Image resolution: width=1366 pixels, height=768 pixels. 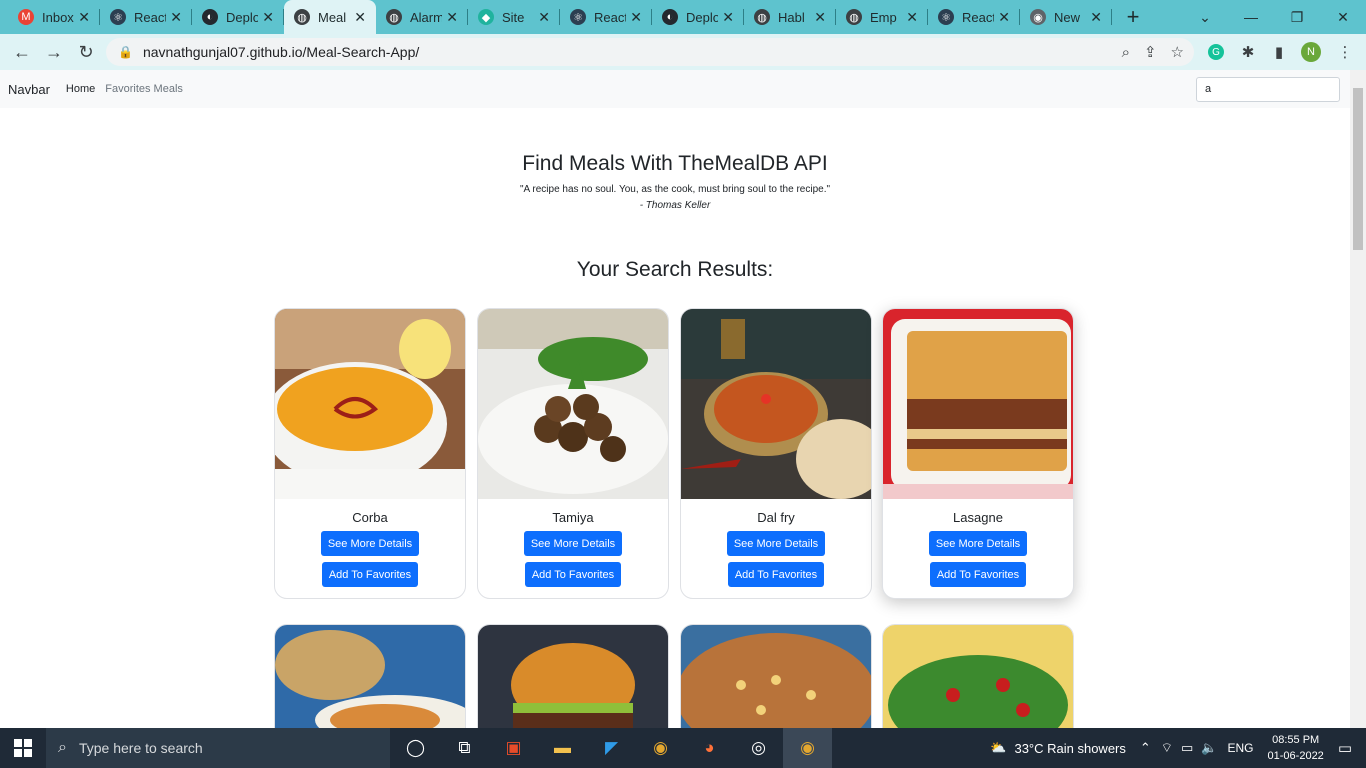 What do you see at coordinates (144, 89) in the screenshot?
I see `nav-favorites: Favorites Meals` at bounding box center [144, 89].